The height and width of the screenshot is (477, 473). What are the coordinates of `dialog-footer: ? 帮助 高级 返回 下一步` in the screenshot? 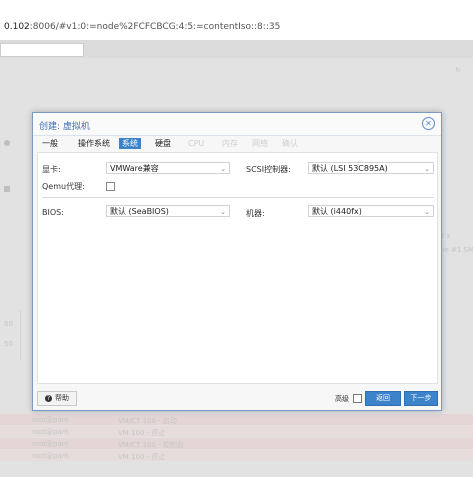 It's located at (237, 399).